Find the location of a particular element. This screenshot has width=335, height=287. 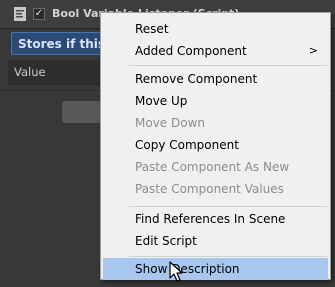

add-component-button is located at coordinates (82, 112).